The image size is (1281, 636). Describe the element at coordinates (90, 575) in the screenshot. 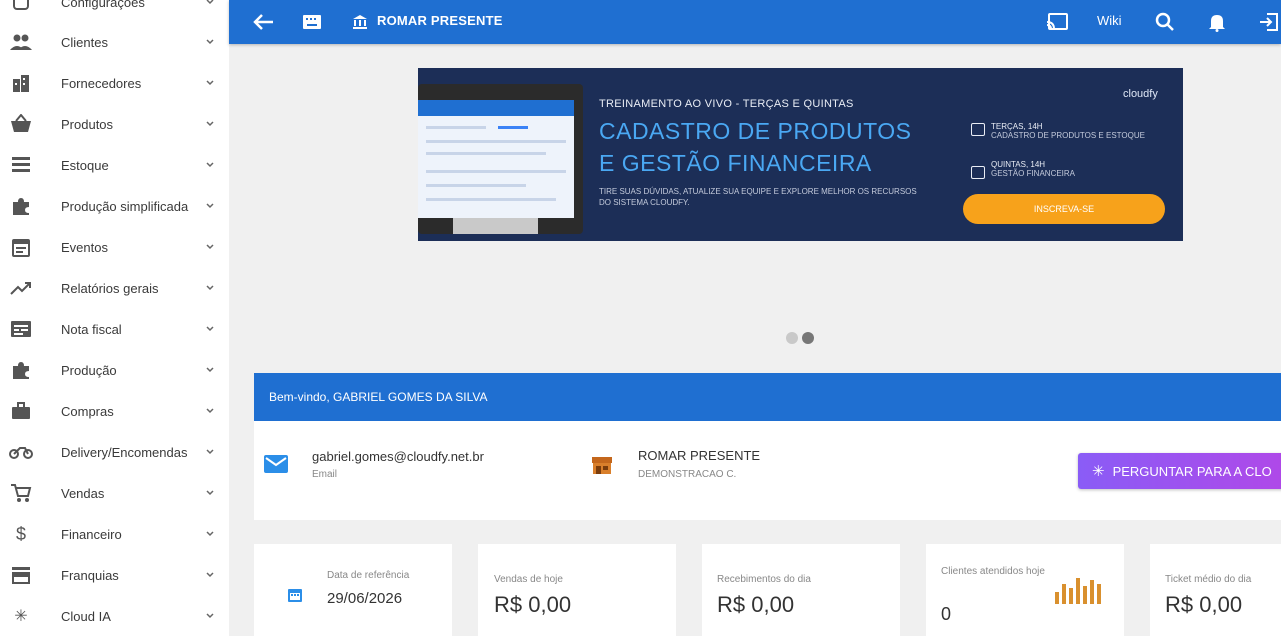

I see `sidebar-item-label: Franquias` at that location.